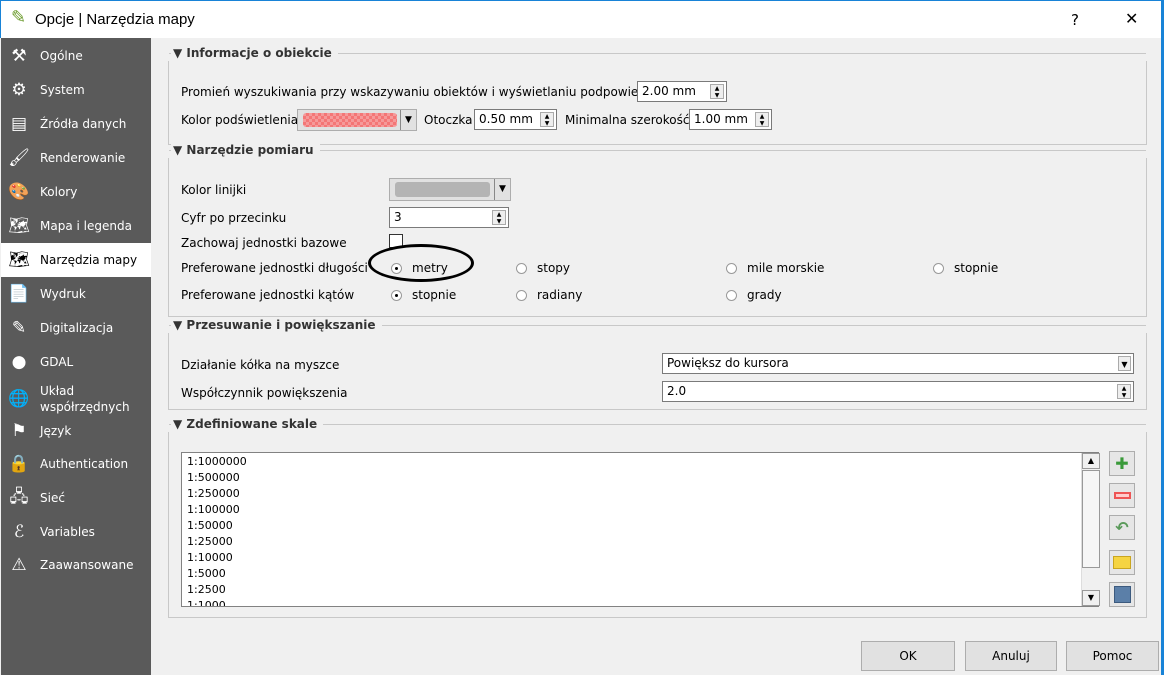 This screenshot has width=1164, height=675. Describe the element at coordinates (554, 268) in the screenshot. I see `length-unit-radio-label: stopy` at that location.